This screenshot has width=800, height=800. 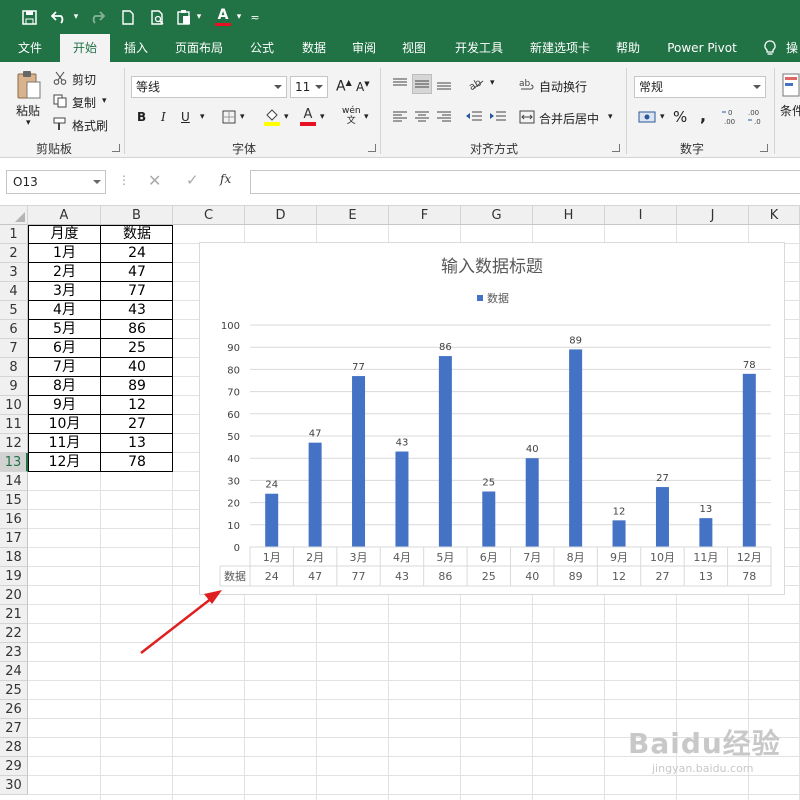 I want to click on column-header-i: I, so click(x=641, y=215).